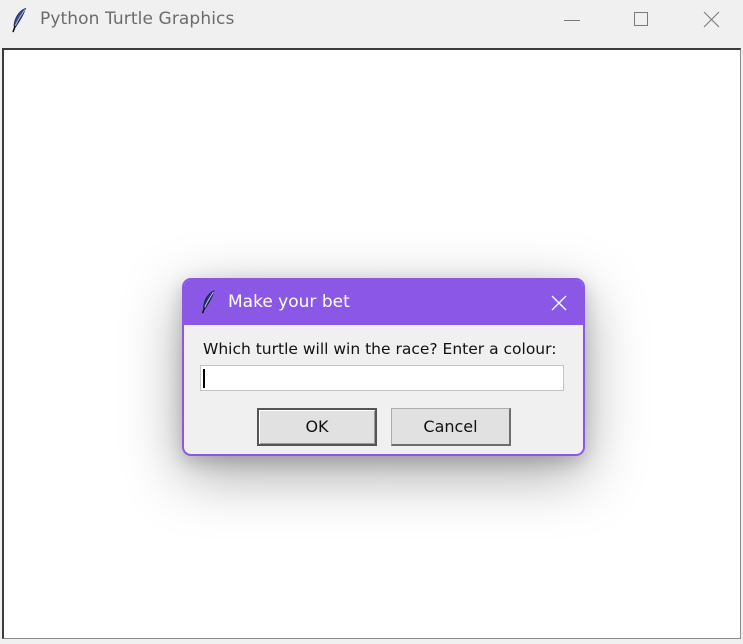 Image resolution: width=743 pixels, height=644 pixels. What do you see at coordinates (371, 21) in the screenshot?
I see `window-titlebar: Python Turtle Graphics` at bounding box center [371, 21].